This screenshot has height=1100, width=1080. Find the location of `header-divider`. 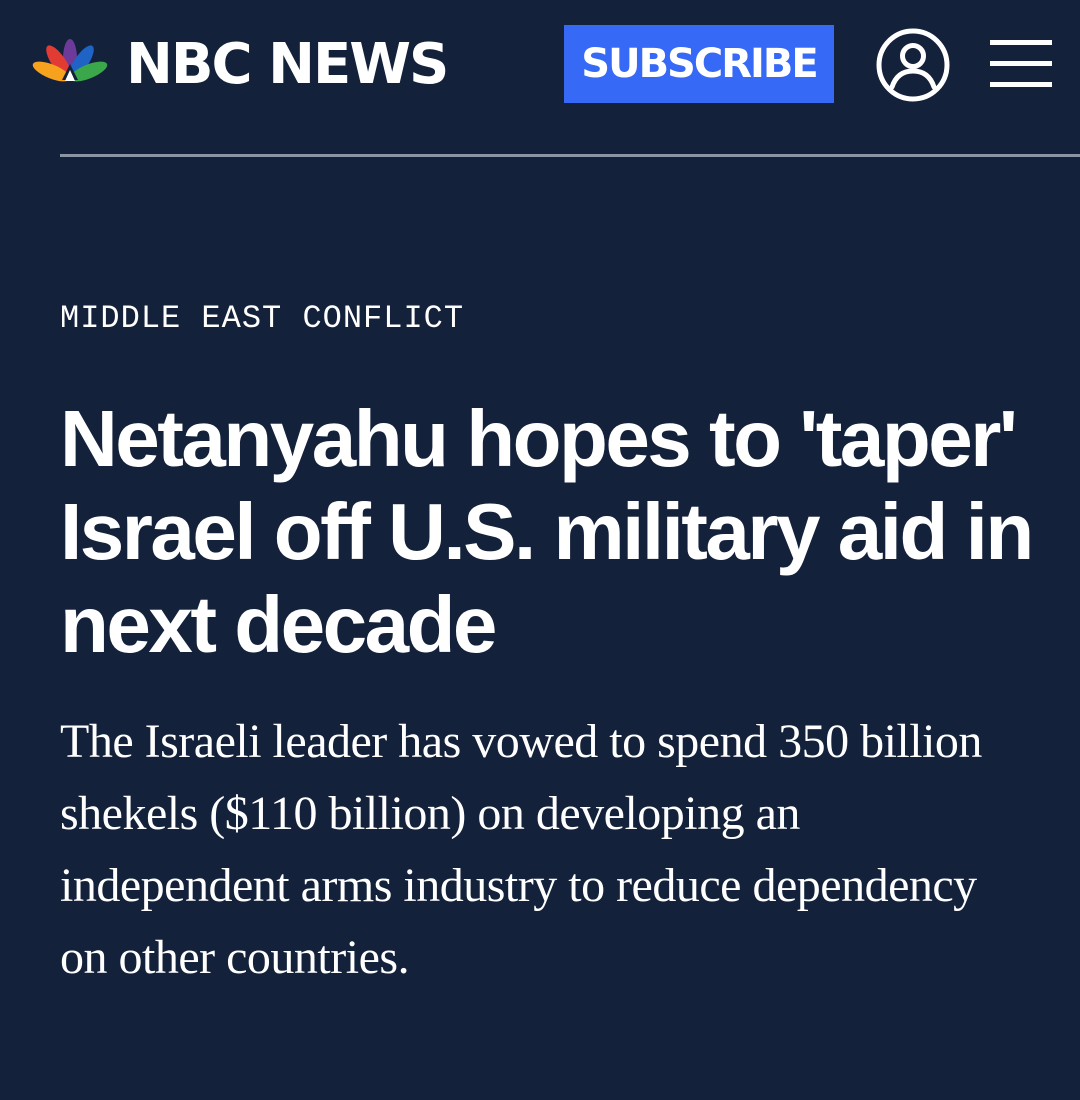

header-divider is located at coordinates (570, 155).